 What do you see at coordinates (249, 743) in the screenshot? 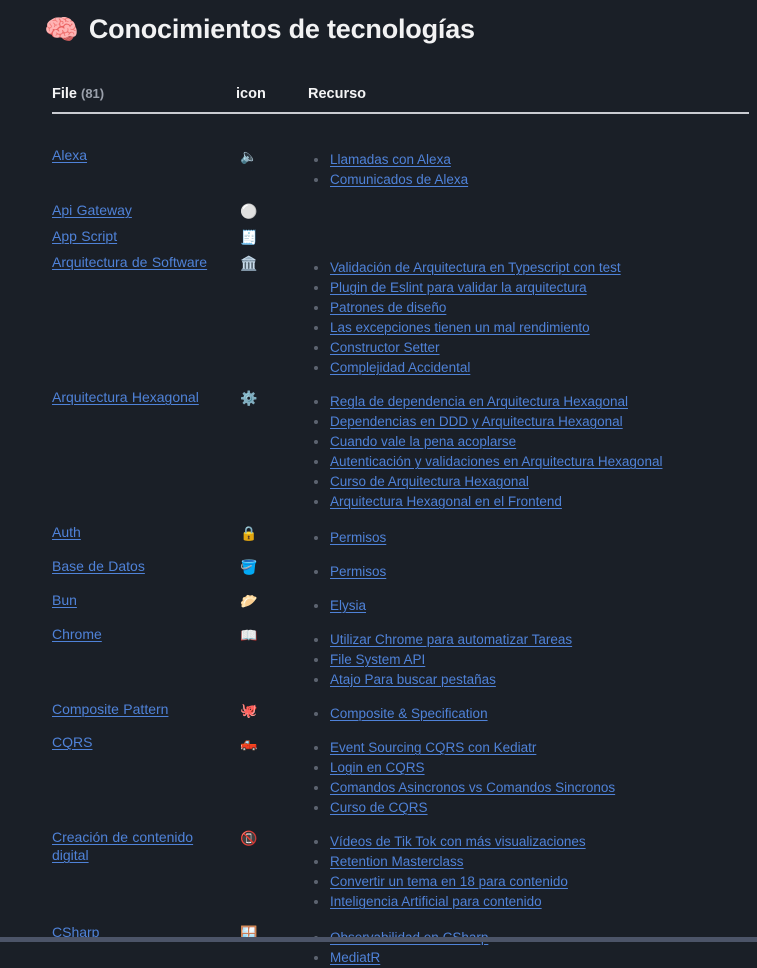
I see `pickup-truck-icon: 🛻` at bounding box center [249, 743].